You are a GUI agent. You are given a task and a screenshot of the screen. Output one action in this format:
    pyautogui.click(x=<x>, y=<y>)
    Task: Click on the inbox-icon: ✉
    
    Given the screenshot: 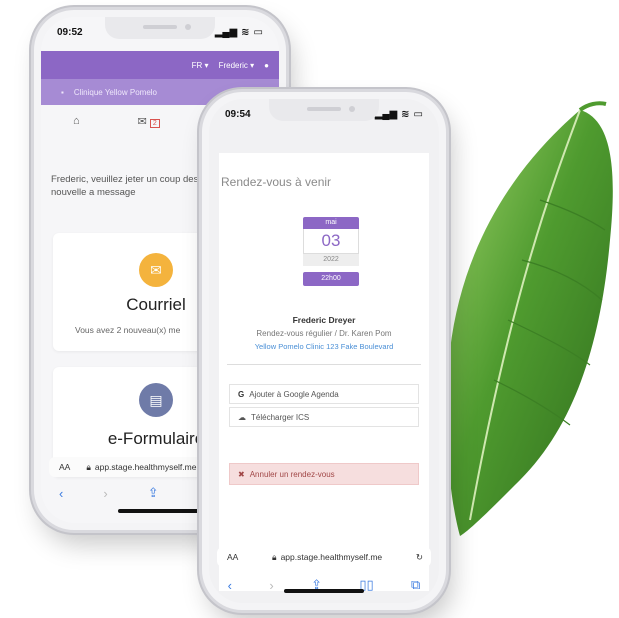 What is the action you would take?
    pyautogui.click(x=142, y=121)
    